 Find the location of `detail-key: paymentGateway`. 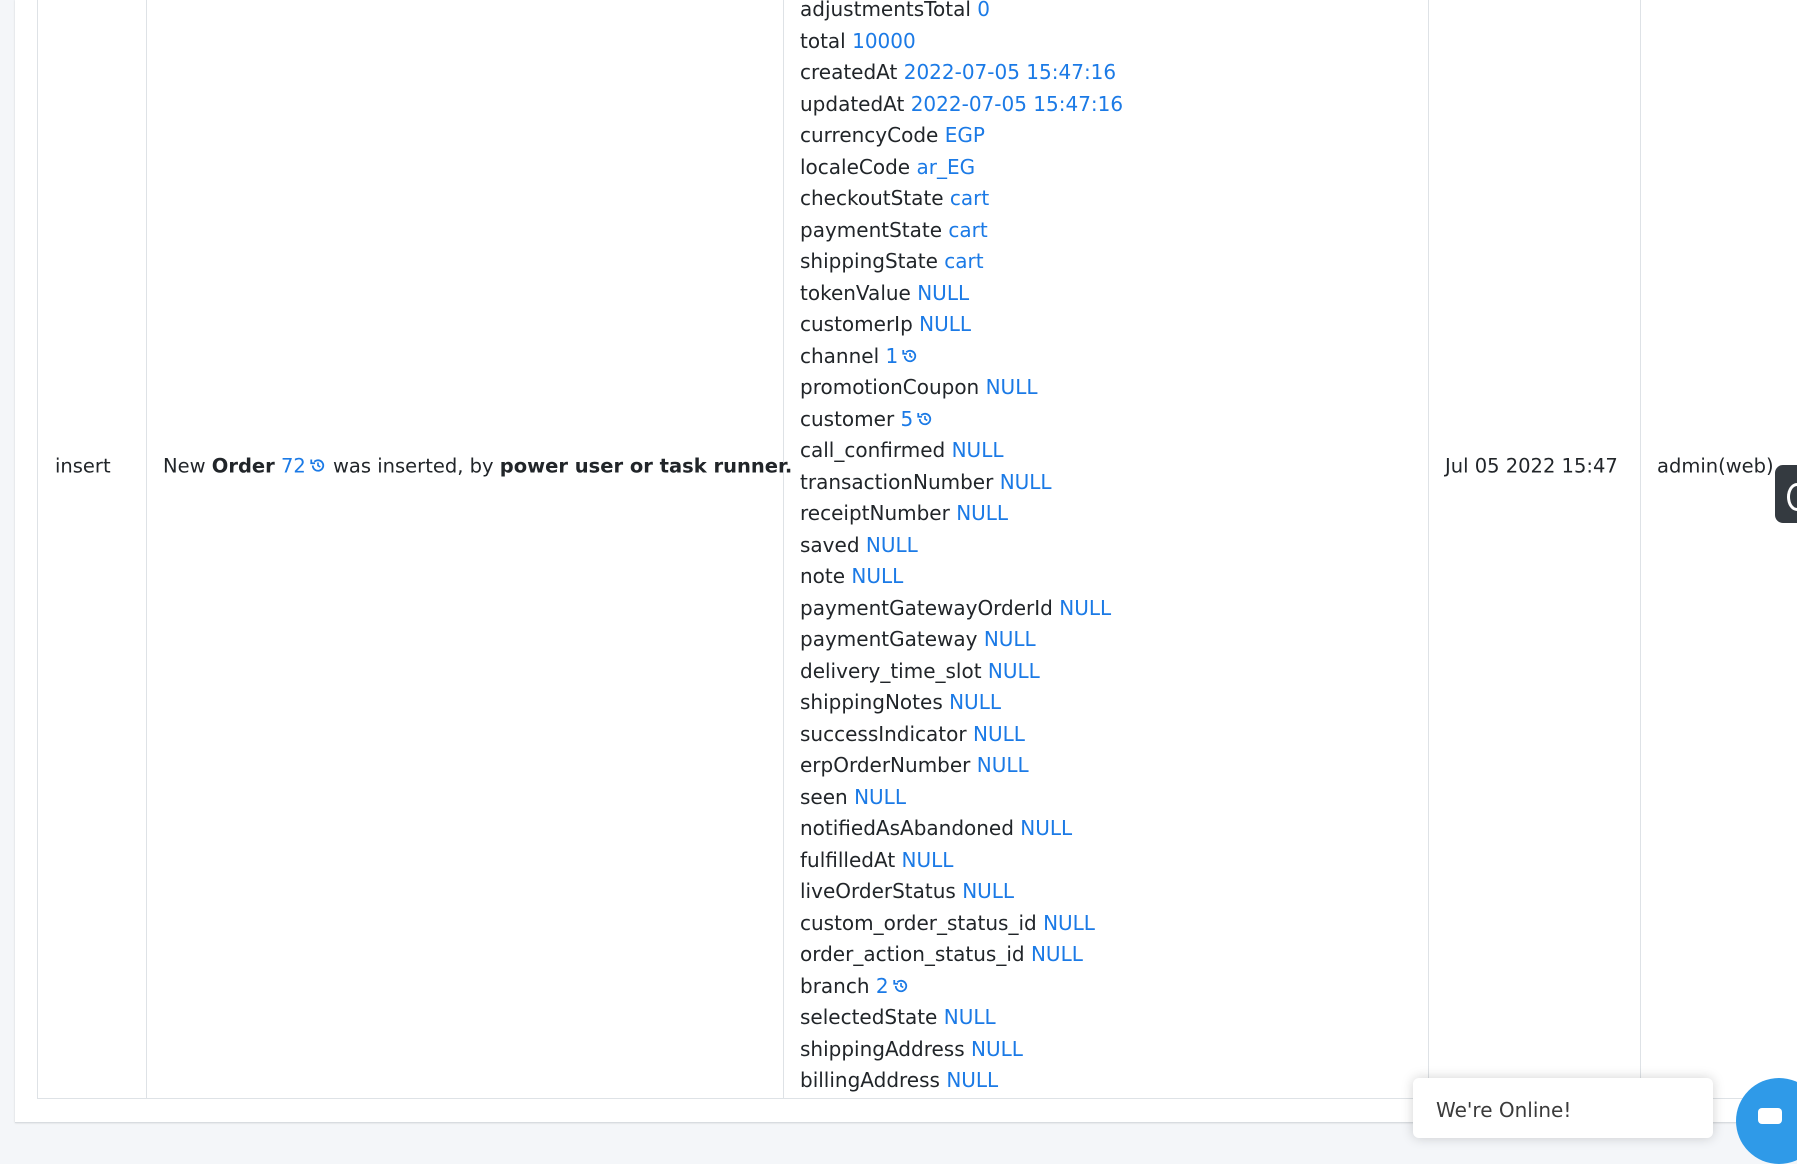

detail-key: paymentGateway is located at coordinates (889, 639).